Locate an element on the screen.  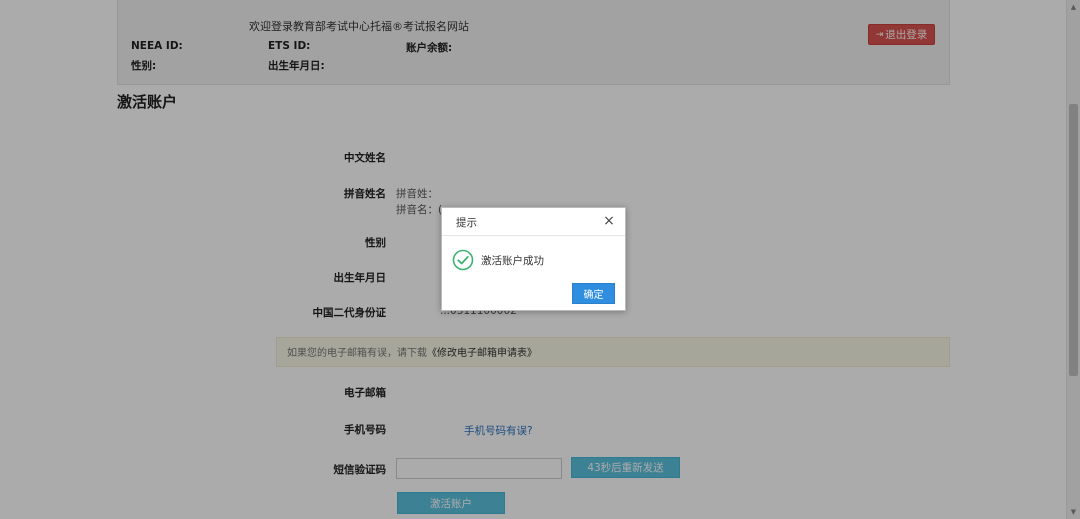
dialog-message: 激活账户成功 is located at coordinates (512, 261).